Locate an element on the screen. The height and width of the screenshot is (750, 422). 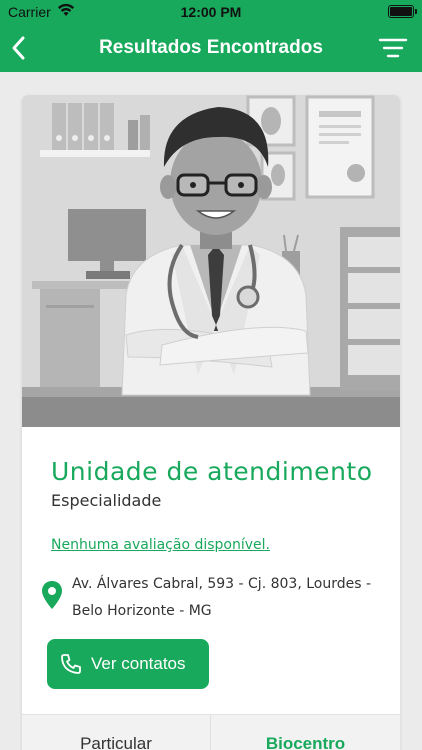
tab-biocentro-label: Biocentro is located at coordinates (305, 742).